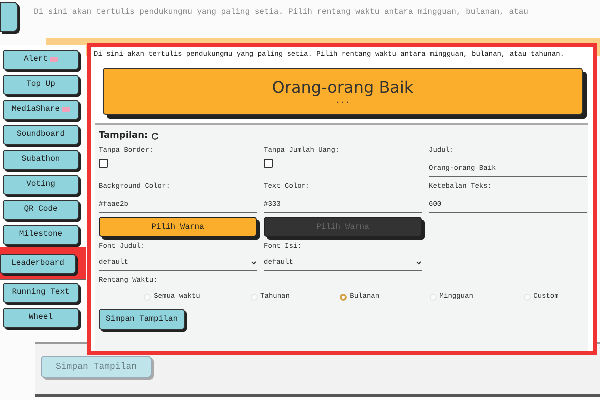 The image size is (600, 400). Describe the element at coordinates (41, 160) in the screenshot. I see `sidebar-item: Subathon` at that location.